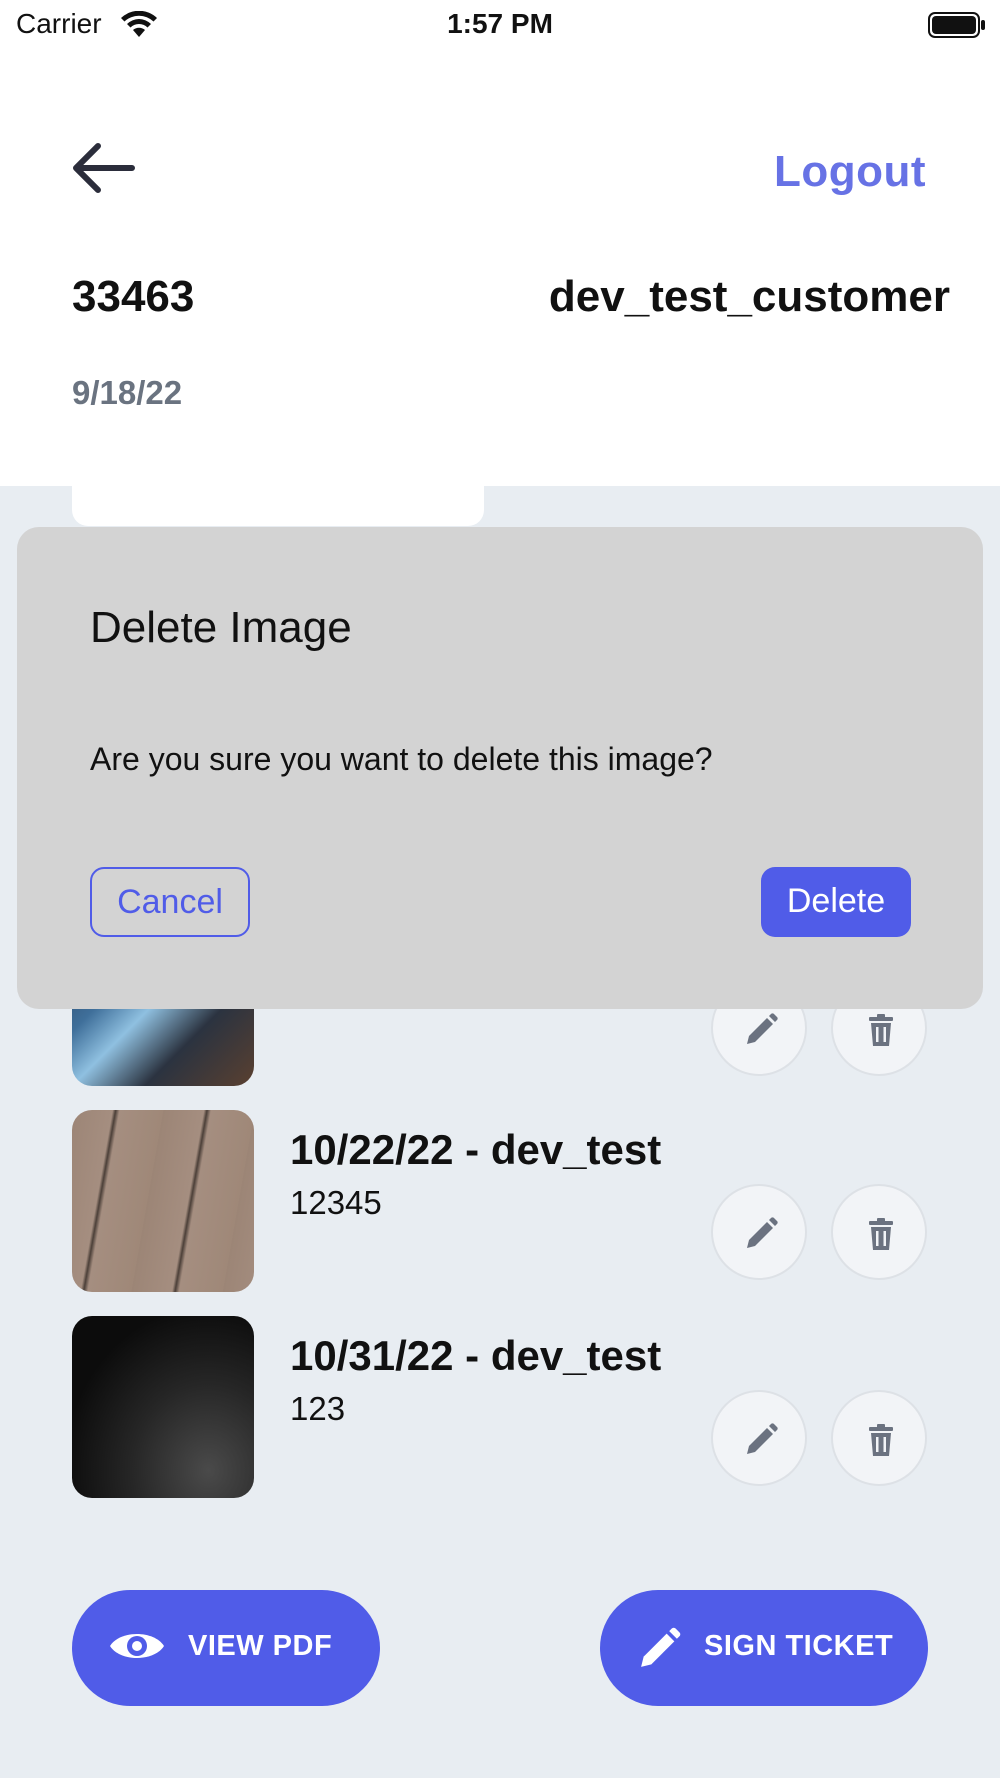  Describe the element at coordinates (260, 1646) in the screenshot. I see `view-pdf-label: VIEW PDF` at that location.